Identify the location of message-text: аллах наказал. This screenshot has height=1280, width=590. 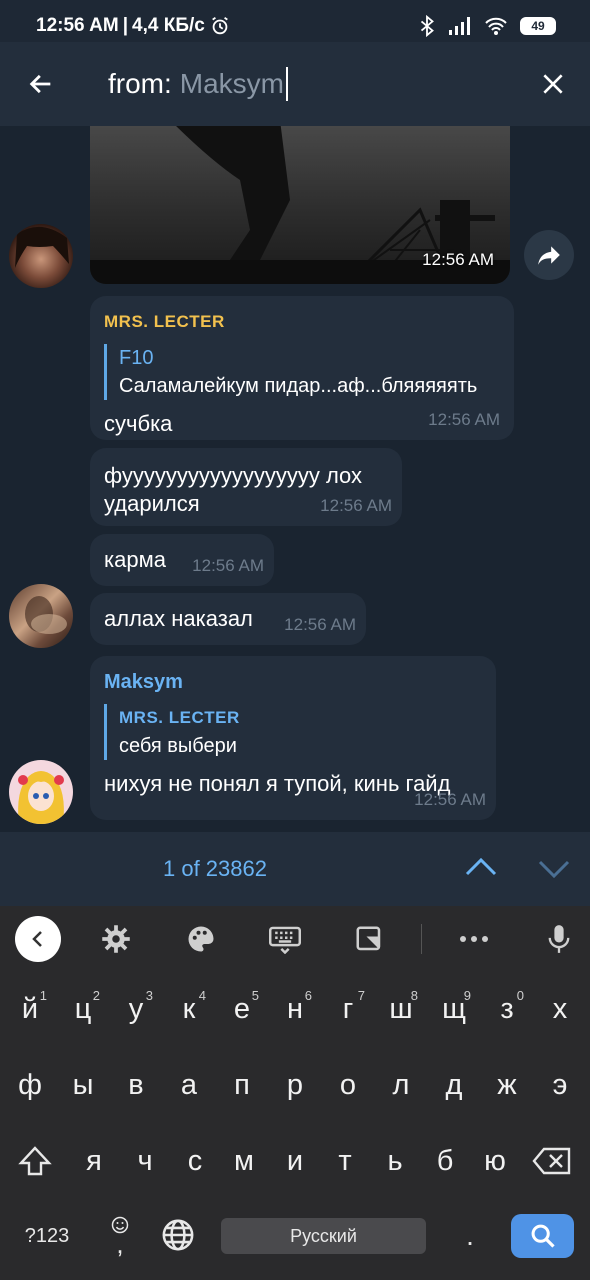
(178, 618).